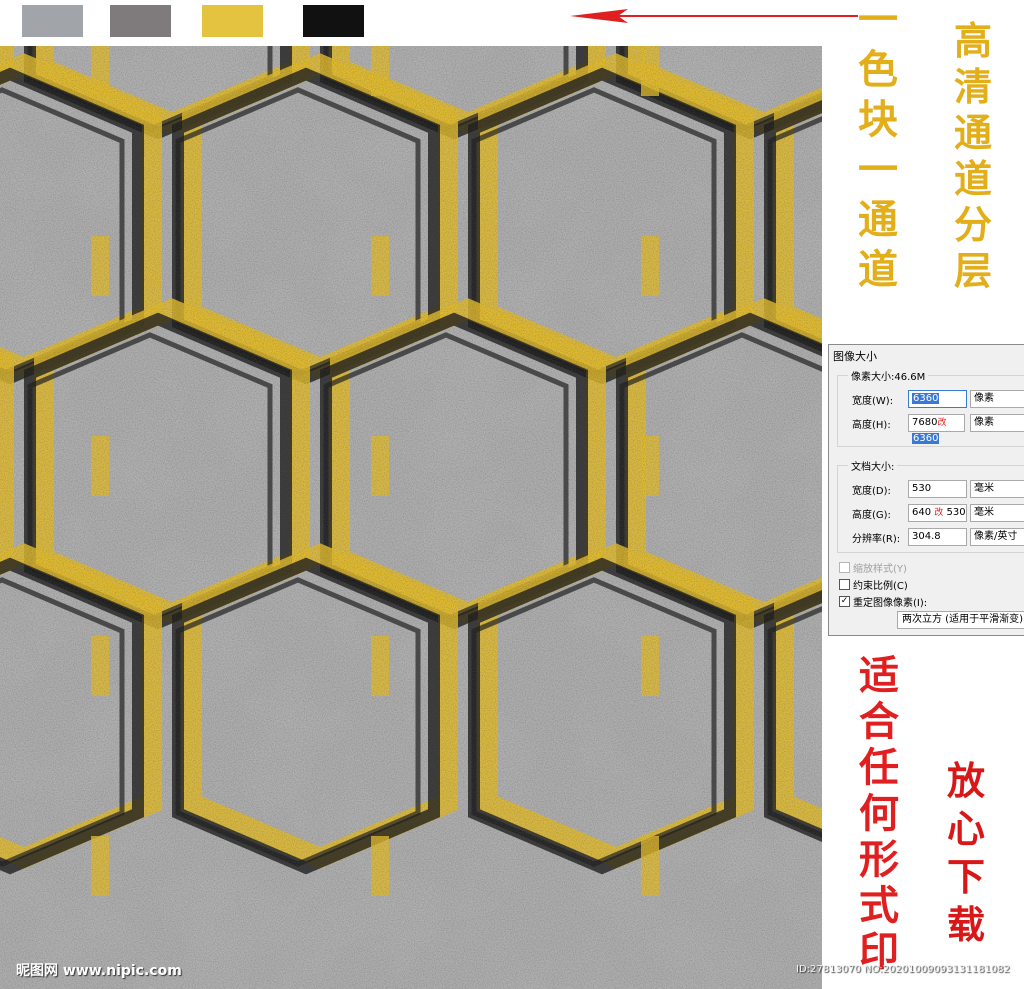  Describe the element at coordinates (855, 356) in the screenshot. I see `dialog-title: 图像大小` at that location.